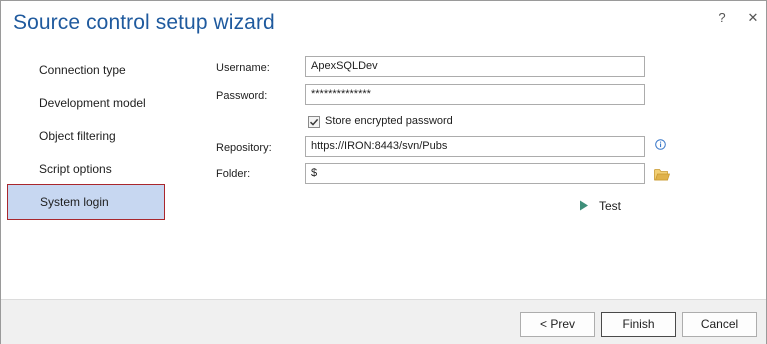 This screenshot has height=344, width=767. I want to click on nav-item-development-model: Development model, so click(86, 103).